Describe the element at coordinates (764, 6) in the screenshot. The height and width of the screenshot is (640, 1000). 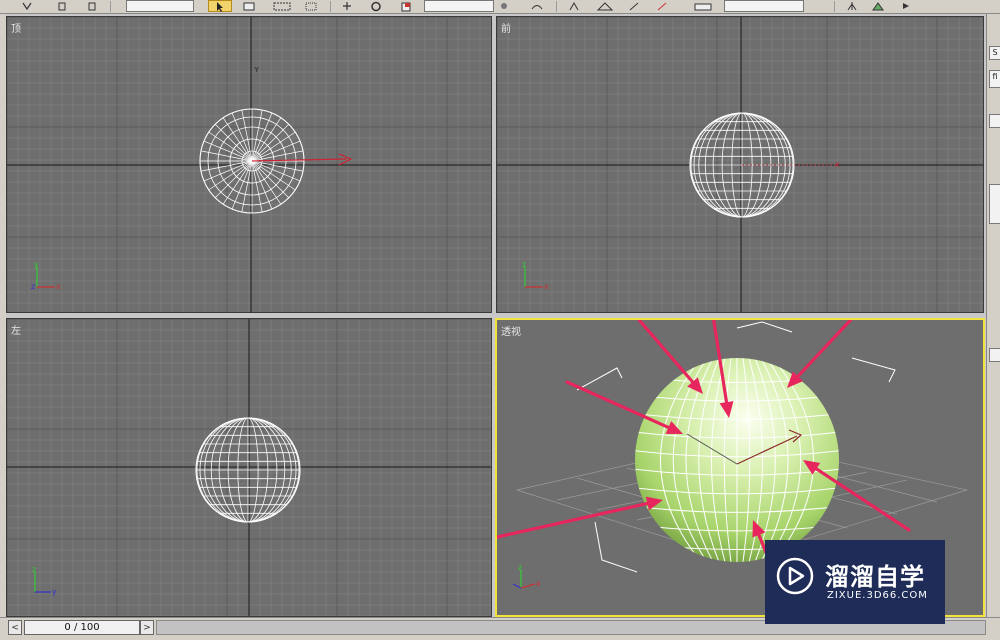
I see `named-selection-sets-dropdown` at that location.